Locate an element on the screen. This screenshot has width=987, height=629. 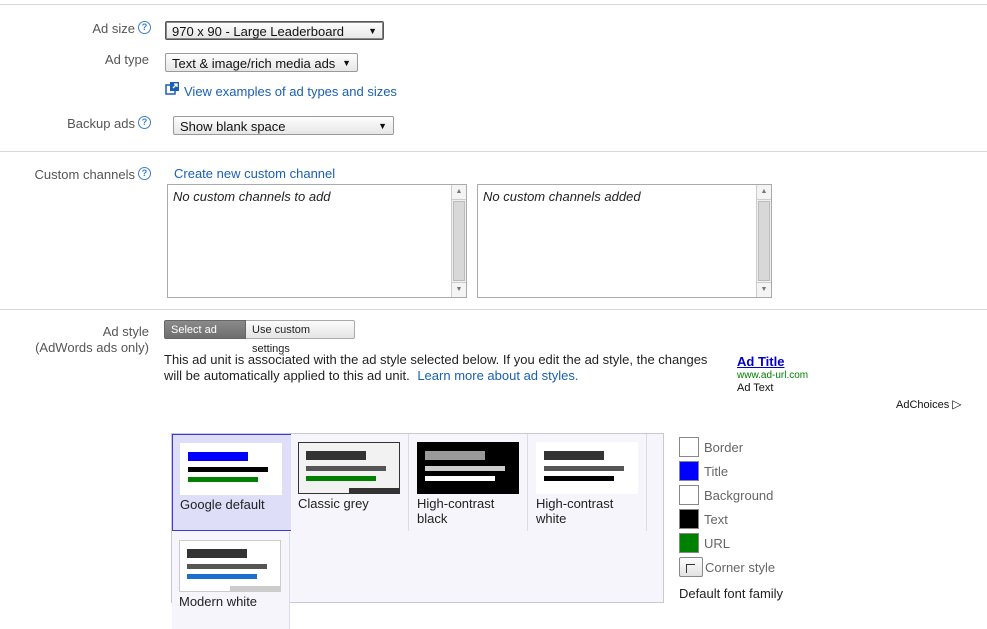
style-name: Classic grey is located at coordinates (333, 503).